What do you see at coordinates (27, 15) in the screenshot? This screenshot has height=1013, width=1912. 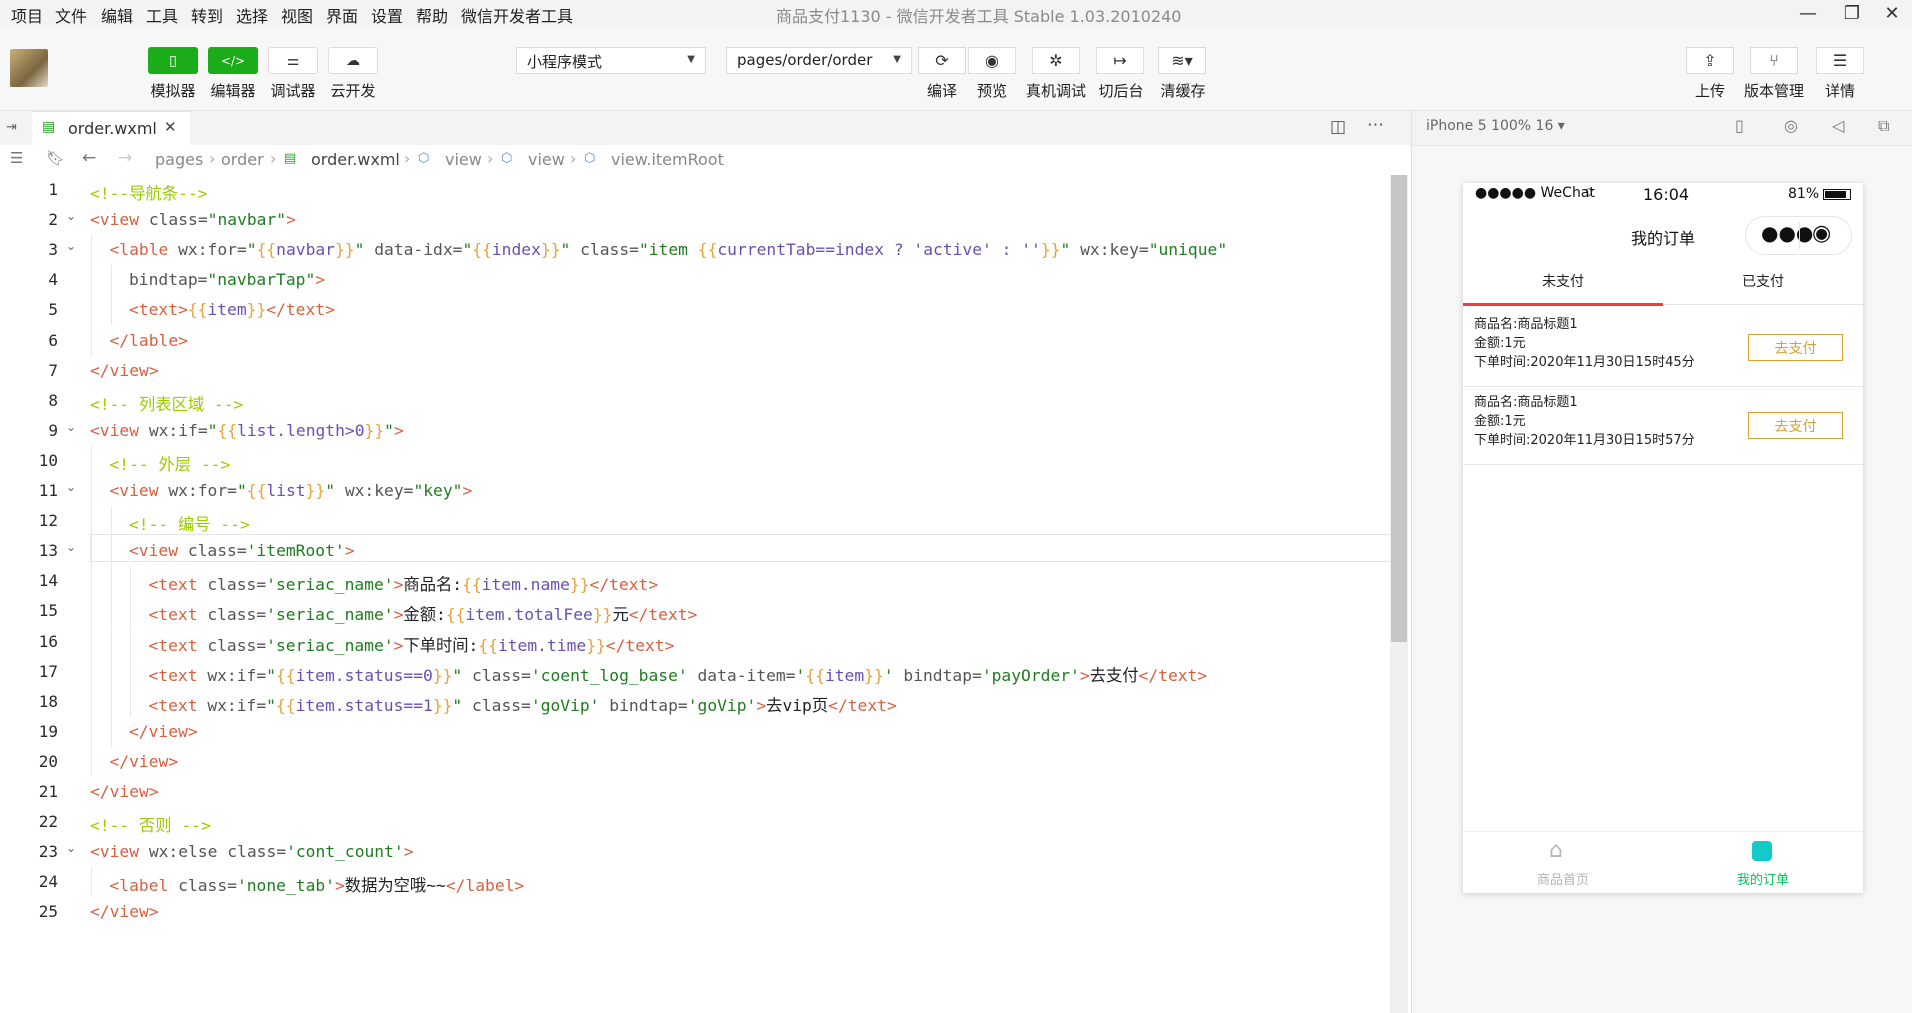 I see `menu-project: 项目` at bounding box center [27, 15].